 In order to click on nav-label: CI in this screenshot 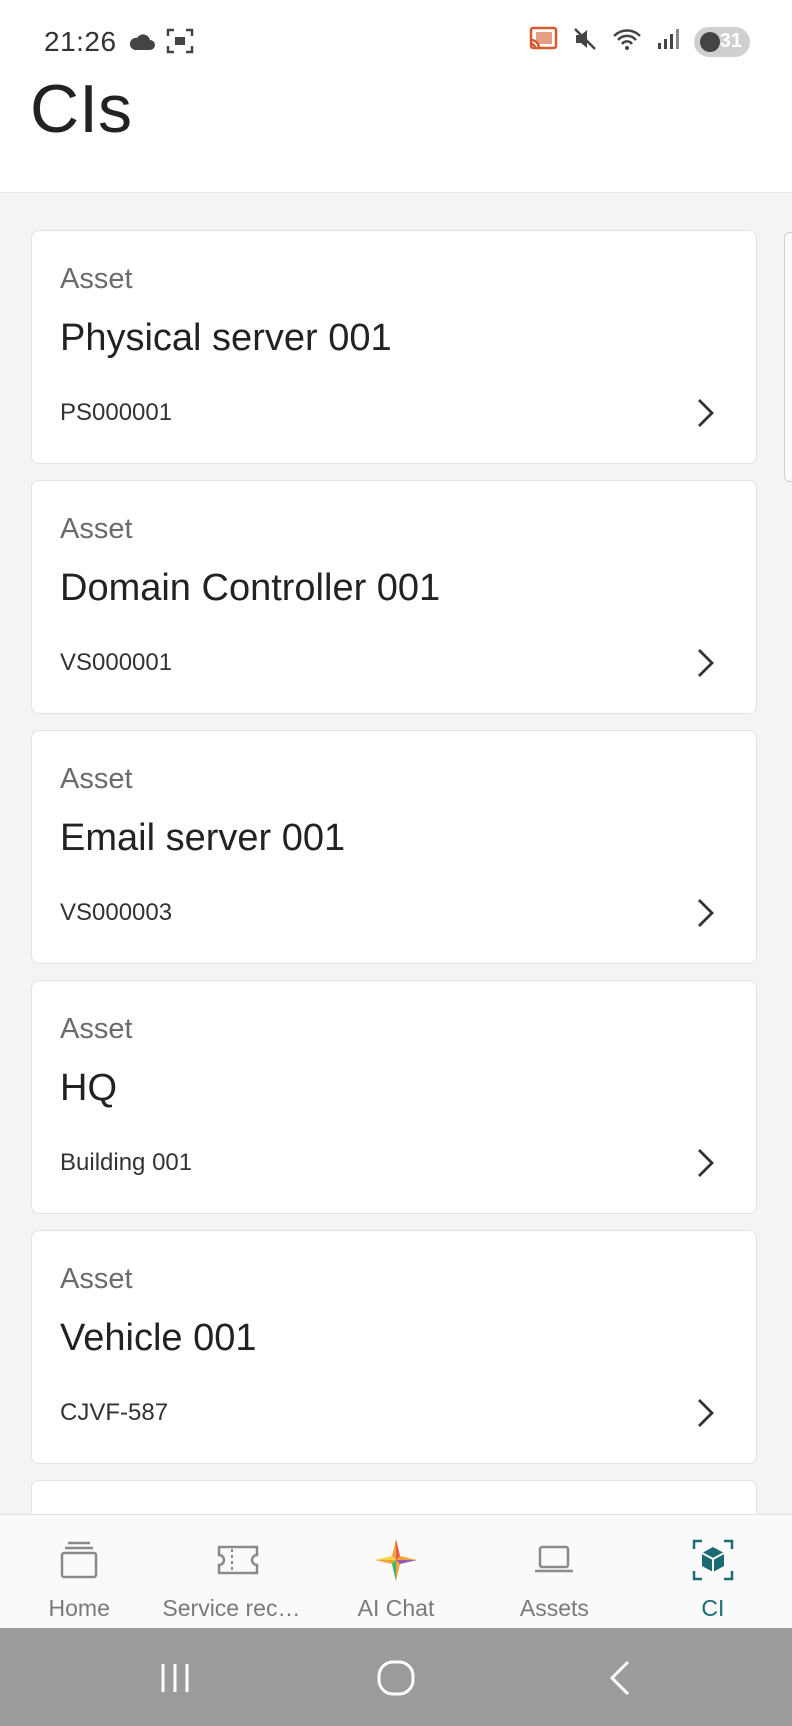, I will do `click(713, 1608)`.